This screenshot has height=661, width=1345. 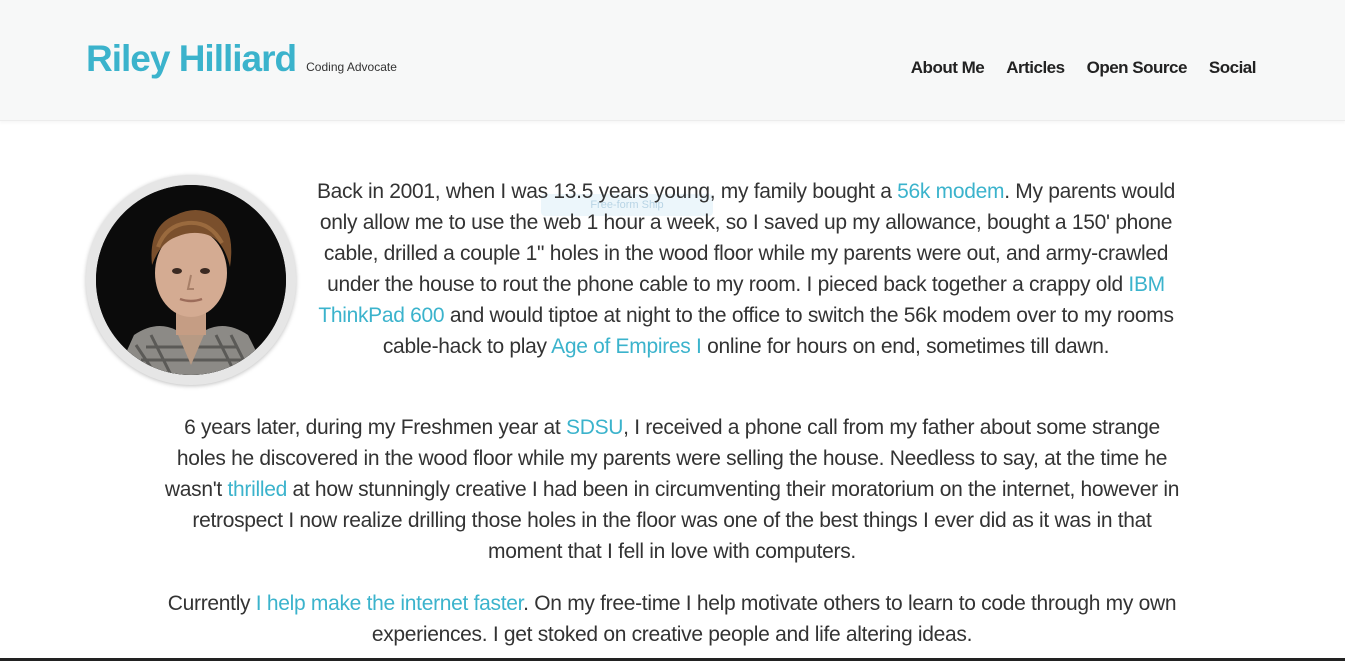 I want to click on profile-photo, so click(x=191, y=280).